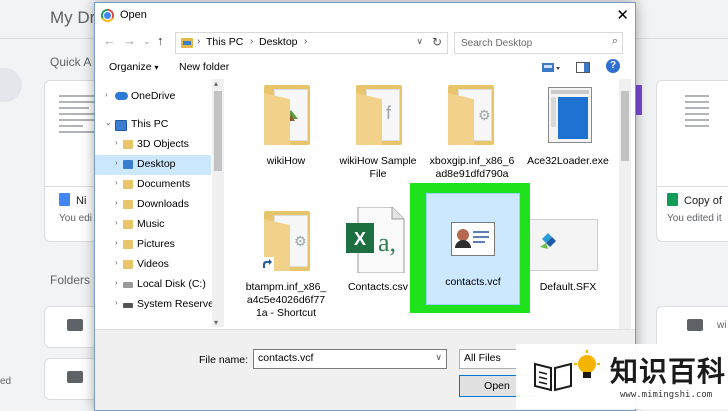  Describe the element at coordinates (552, 70) in the screenshot. I see `view-options-icon` at that location.